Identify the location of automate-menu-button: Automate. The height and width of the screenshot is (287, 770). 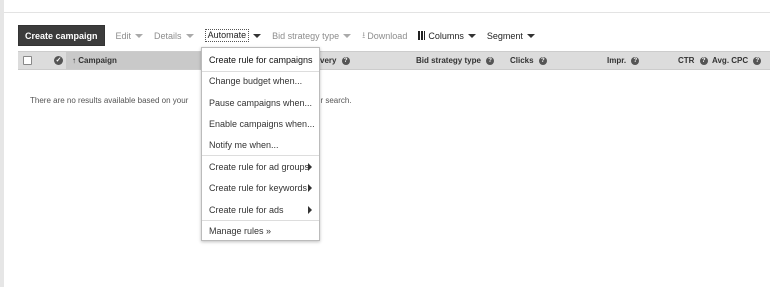
(233, 35).